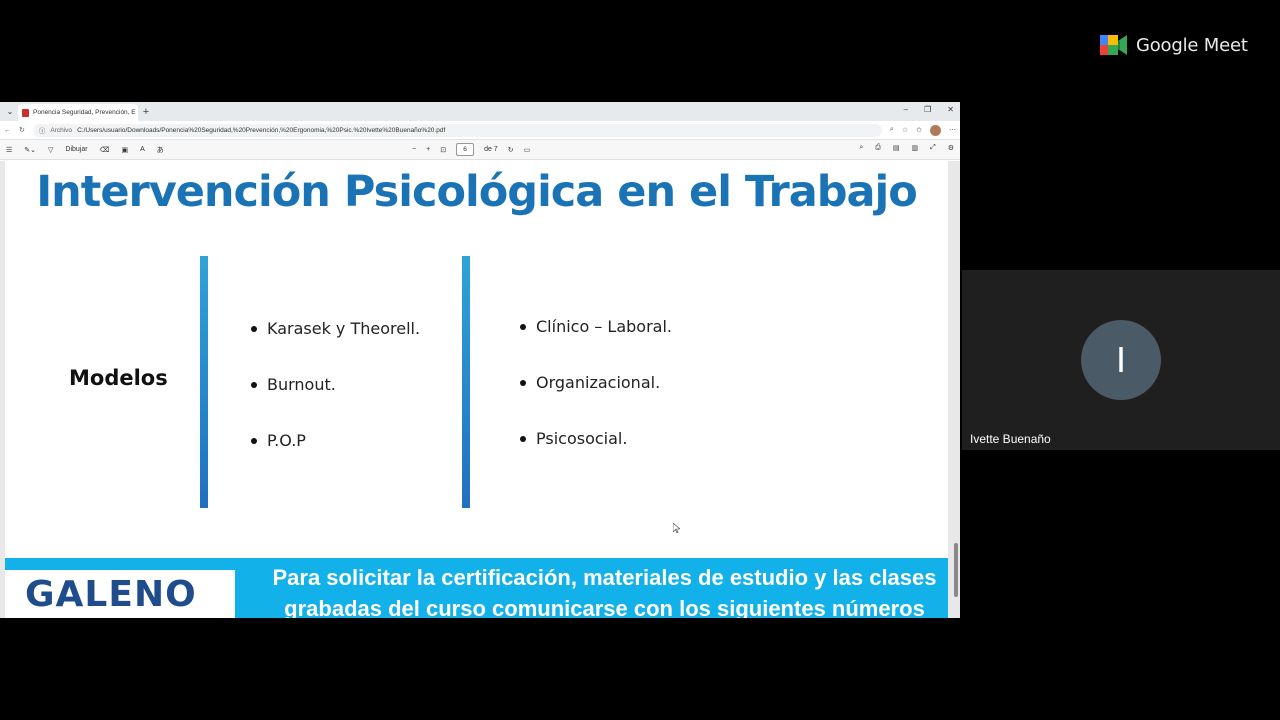 The image size is (1280, 720). What do you see at coordinates (935, 130) in the screenshot?
I see `profile-avatar` at bounding box center [935, 130].